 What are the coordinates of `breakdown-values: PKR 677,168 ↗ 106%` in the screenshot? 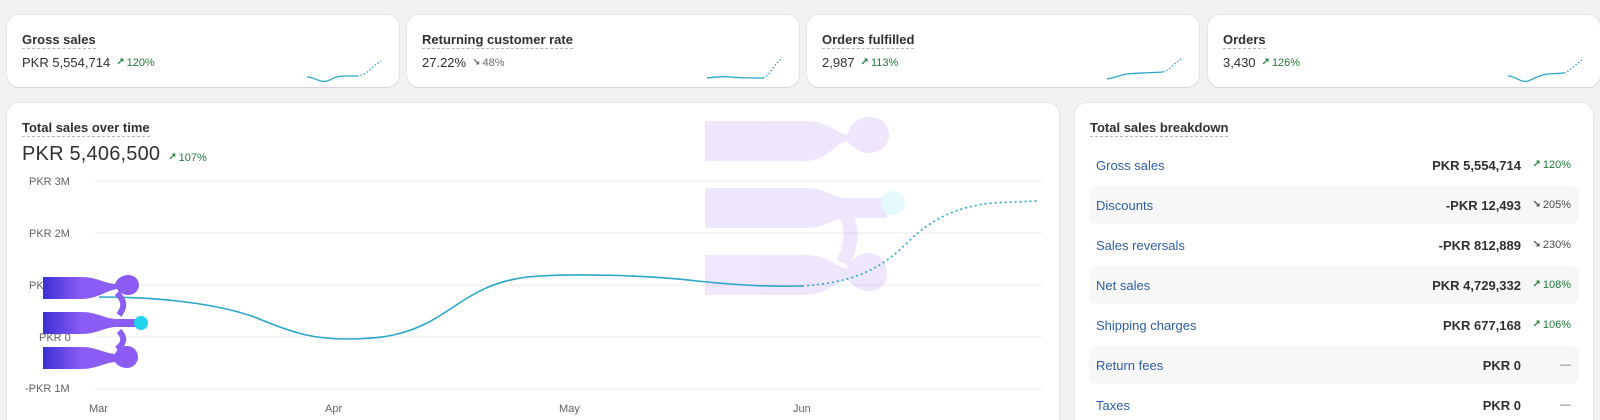 It's located at (1507, 325).